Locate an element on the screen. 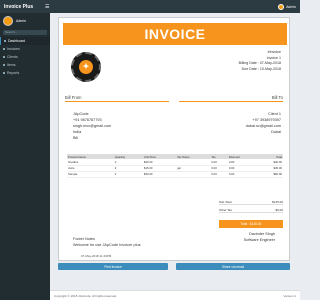 This screenshot has height=300, width=320. sub-total-value: $145.00 is located at coordinates (277, 201).